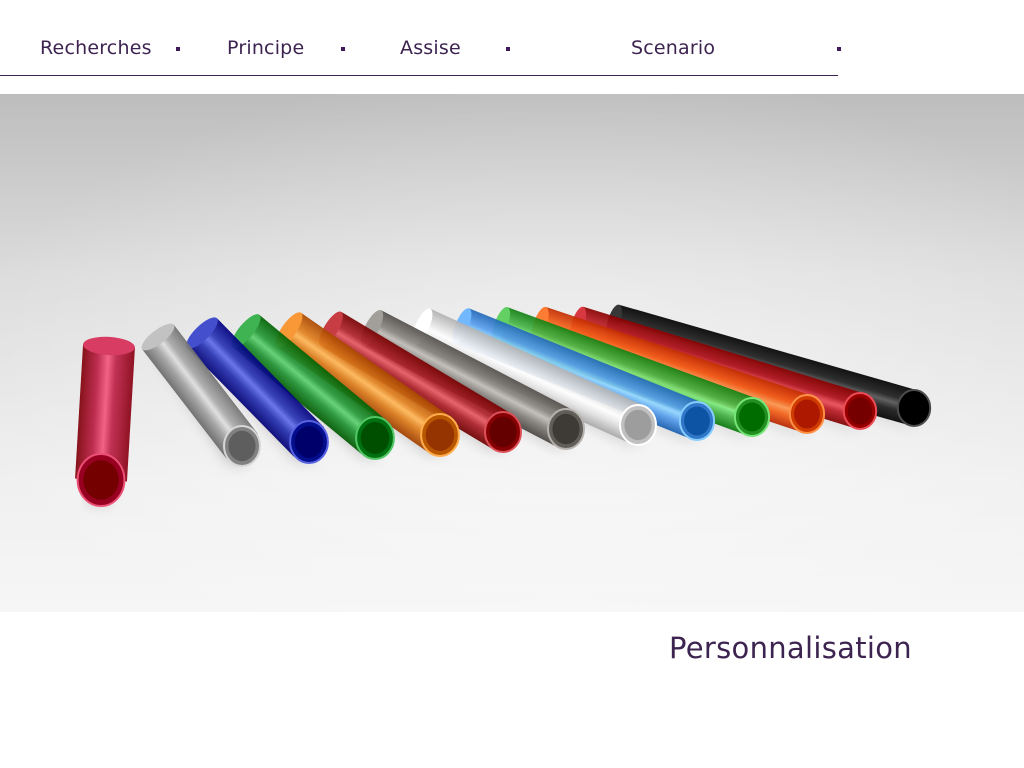 The width and height of the screenshot is (1024, 768). What do you see at coordinates (790, 648) in the screenshot?
I see `section-title-personnalisation: Personnalisation` at bounding box center [790, 648].